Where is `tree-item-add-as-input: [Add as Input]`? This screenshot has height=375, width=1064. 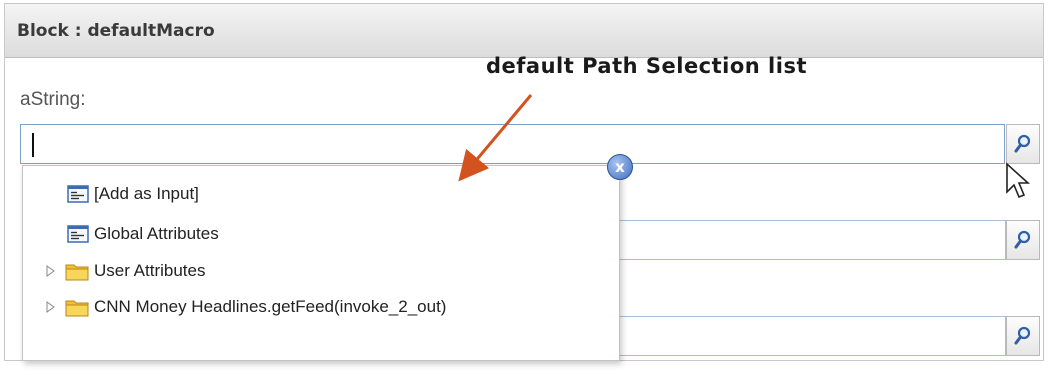 tree-item-add-as-input: [Add as Input] is located at coordinates (133, 194).